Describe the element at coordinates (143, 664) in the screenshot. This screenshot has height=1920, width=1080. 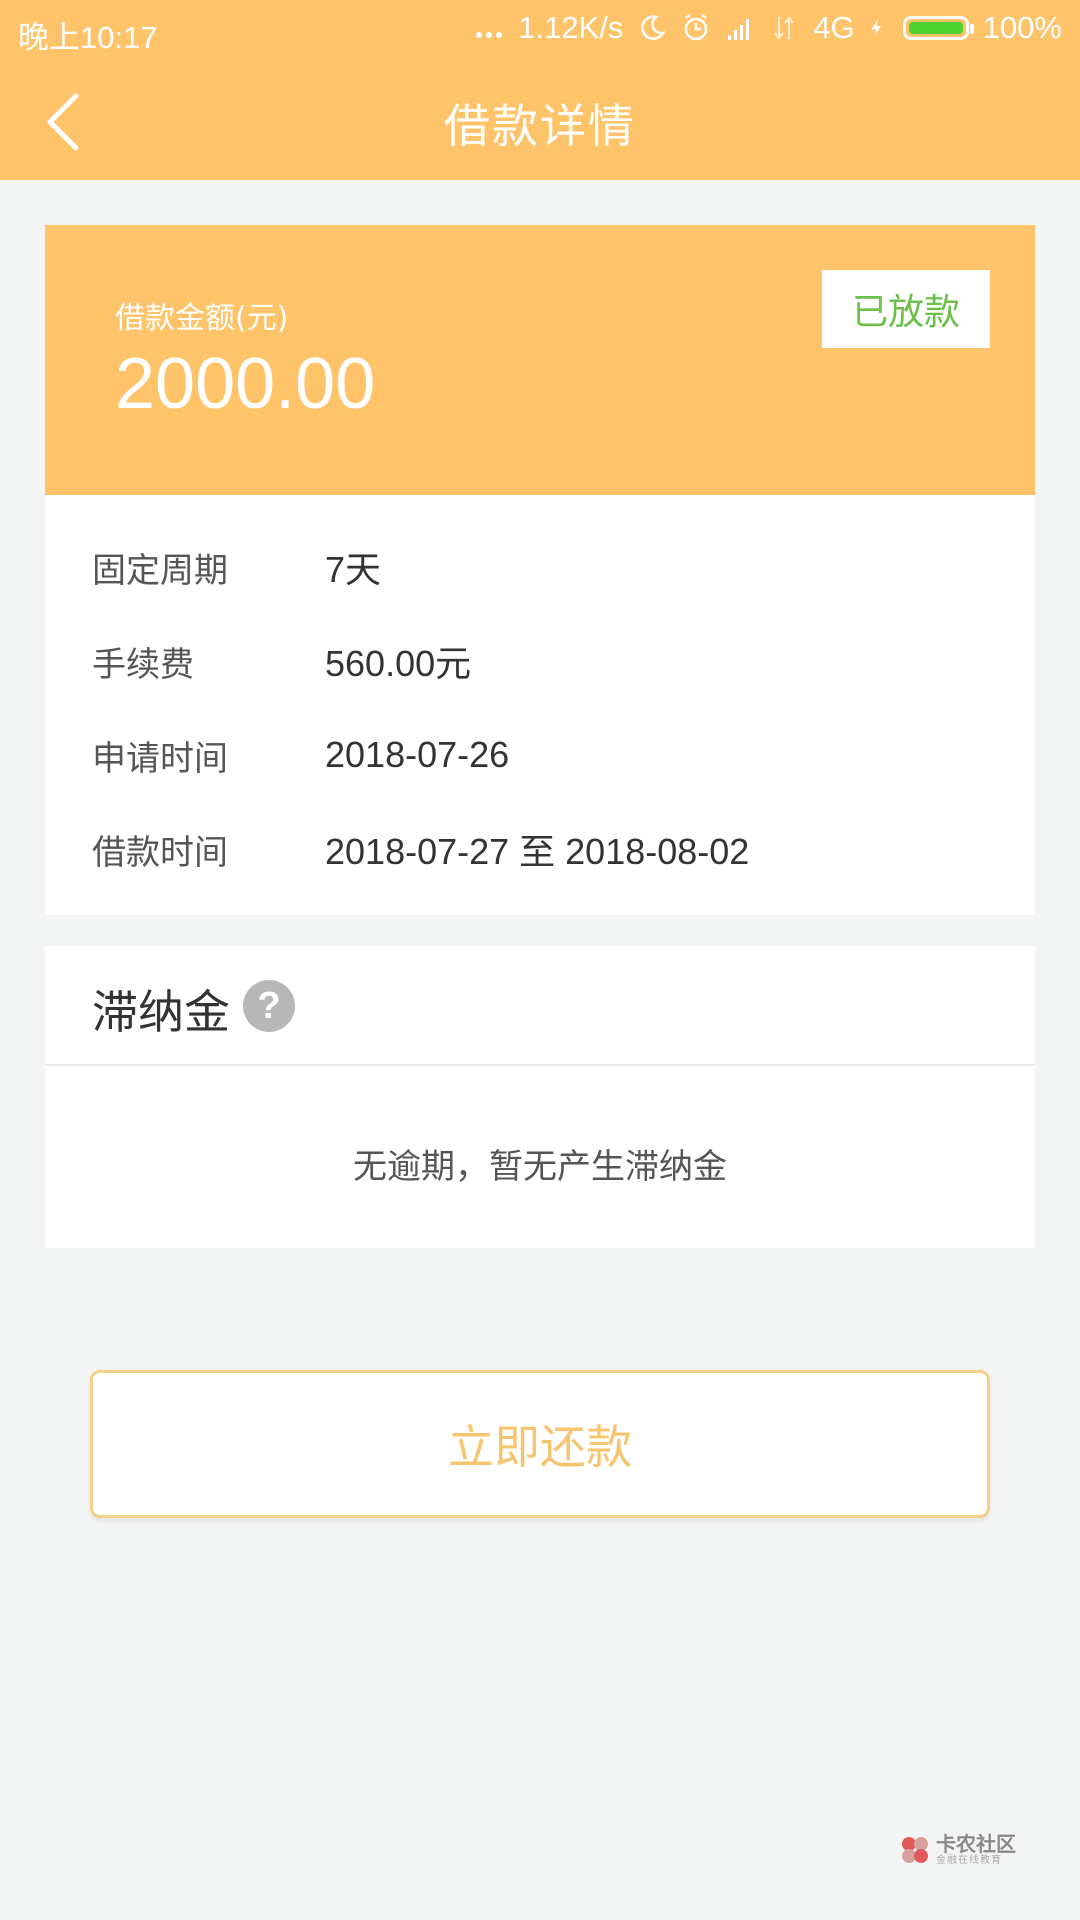
I see `detail-label: 手续费` at that location.